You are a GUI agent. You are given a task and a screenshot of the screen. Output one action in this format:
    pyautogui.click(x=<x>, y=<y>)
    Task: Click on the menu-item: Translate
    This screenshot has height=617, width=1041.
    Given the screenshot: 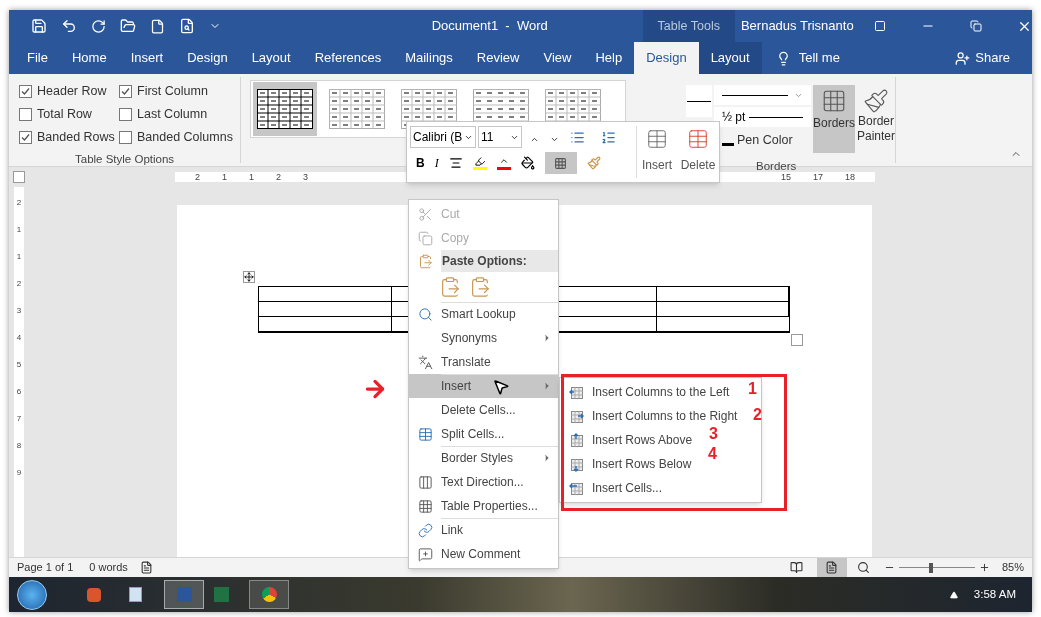 What is the action you would take?
    pyautogui.click(x=483, y=362)
    